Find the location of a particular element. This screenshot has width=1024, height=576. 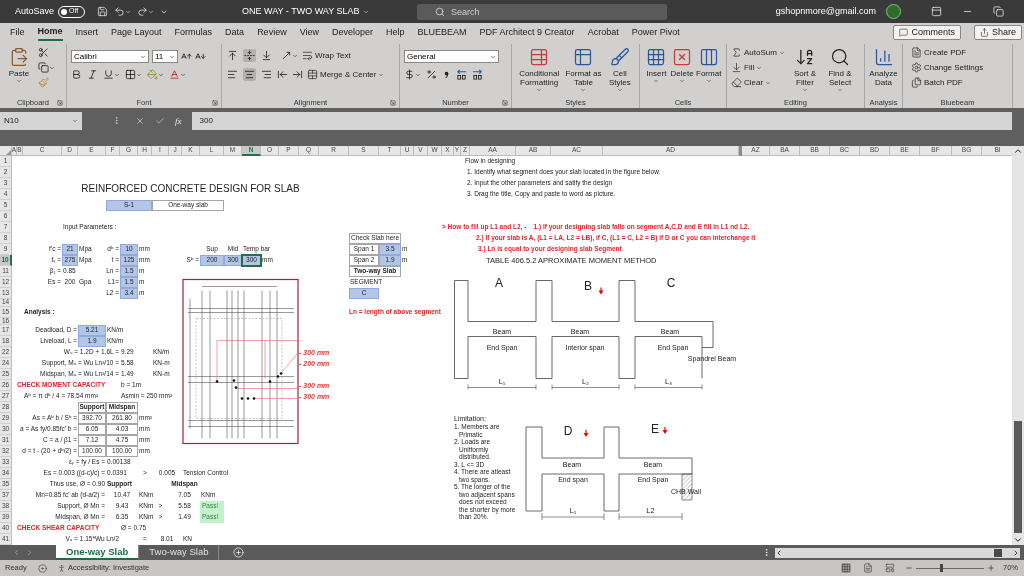

sort-filter-button: Sort & Filter is located at coordinates (805, 70).